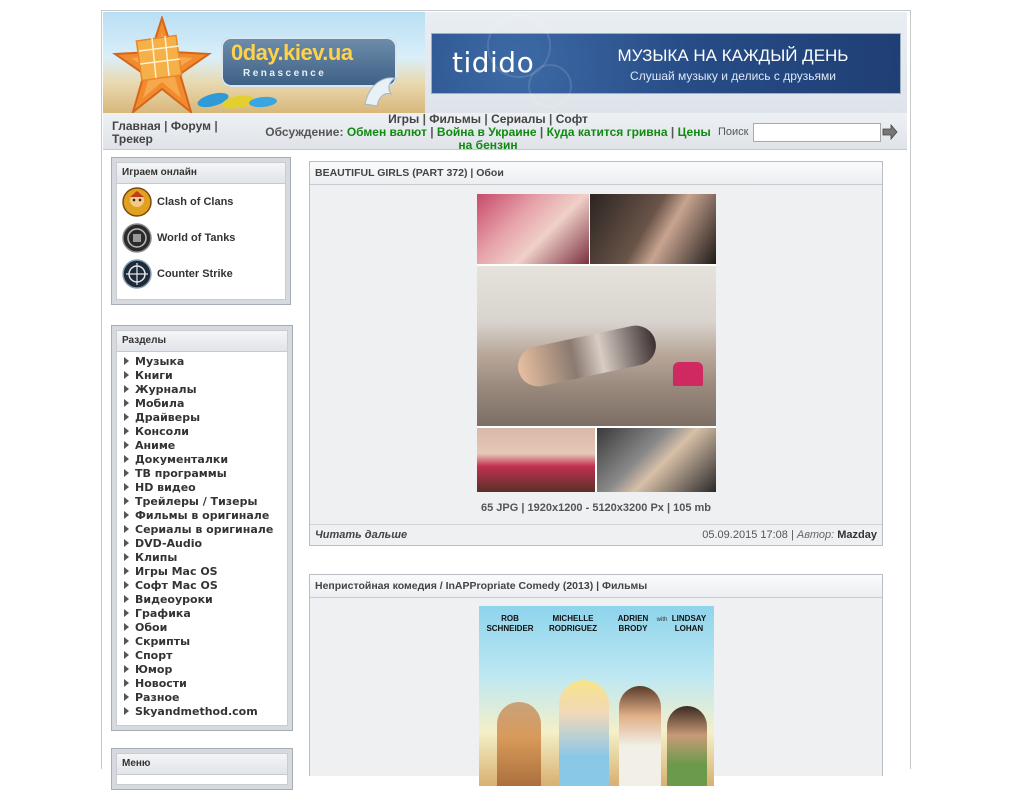 This screenshot has width=1024, height=790. I want to click on read-more-link: Читать дальше, so click(361, 535).